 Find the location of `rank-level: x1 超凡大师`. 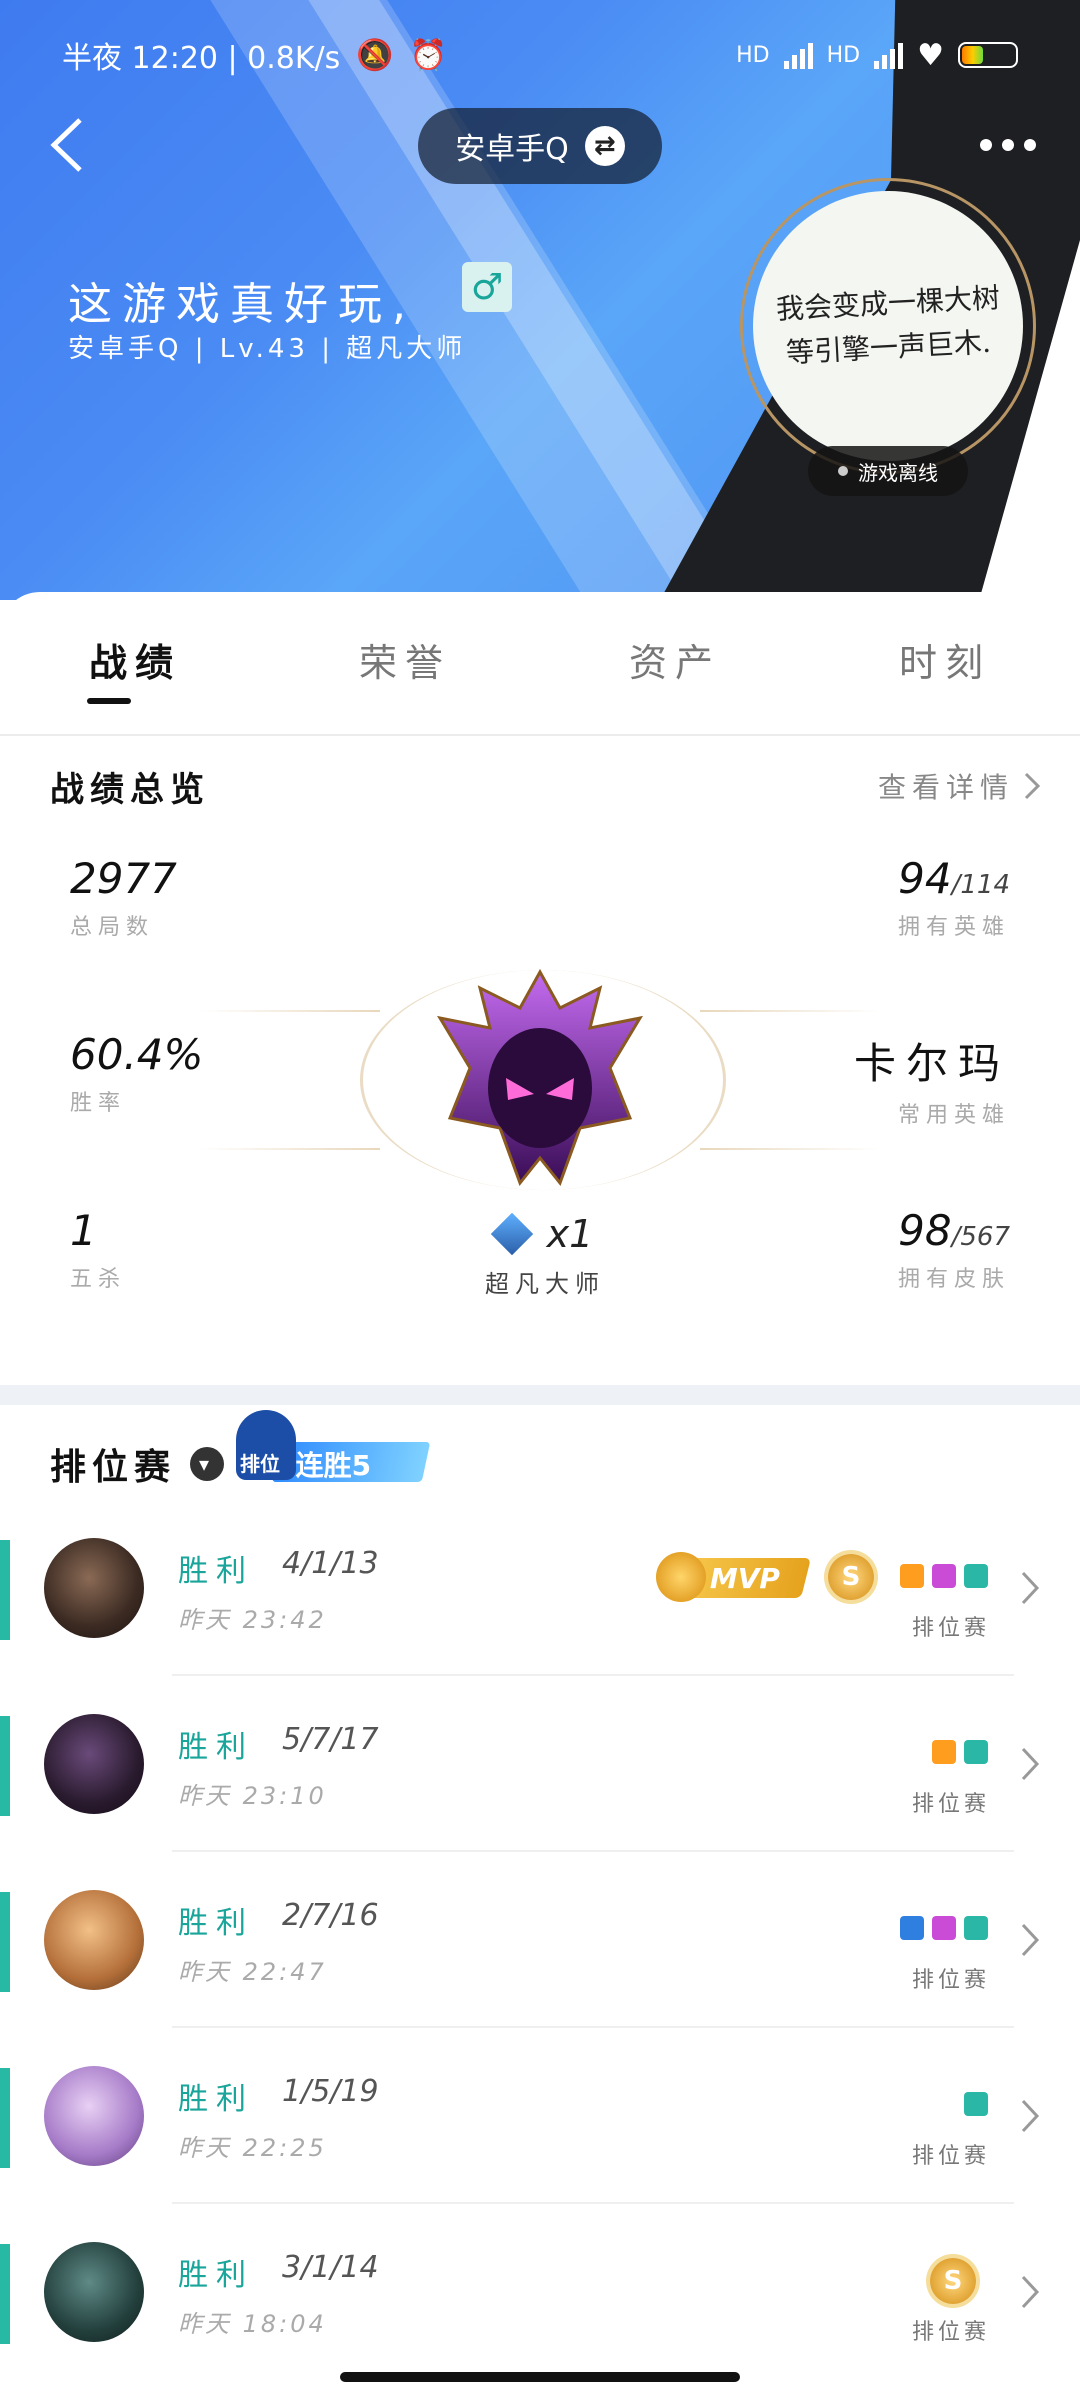

rank-level: x1 超凡大师 is located at coordinates (545, 1255).